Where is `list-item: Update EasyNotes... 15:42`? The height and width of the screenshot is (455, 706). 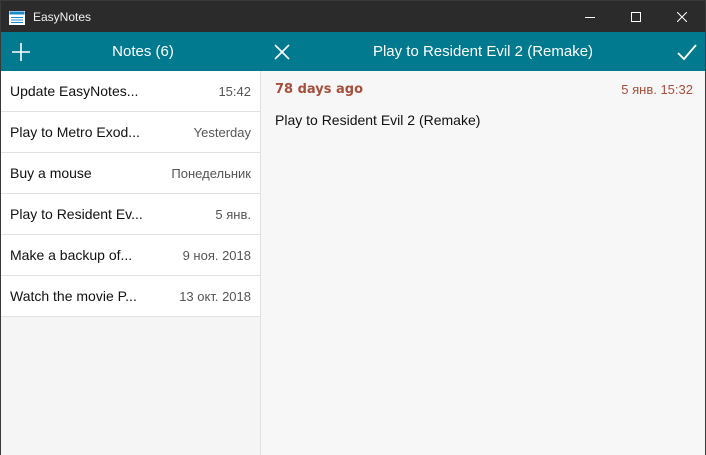
list-item: Update EasyNotes... 15:42 is located at coordinates (130, 91).